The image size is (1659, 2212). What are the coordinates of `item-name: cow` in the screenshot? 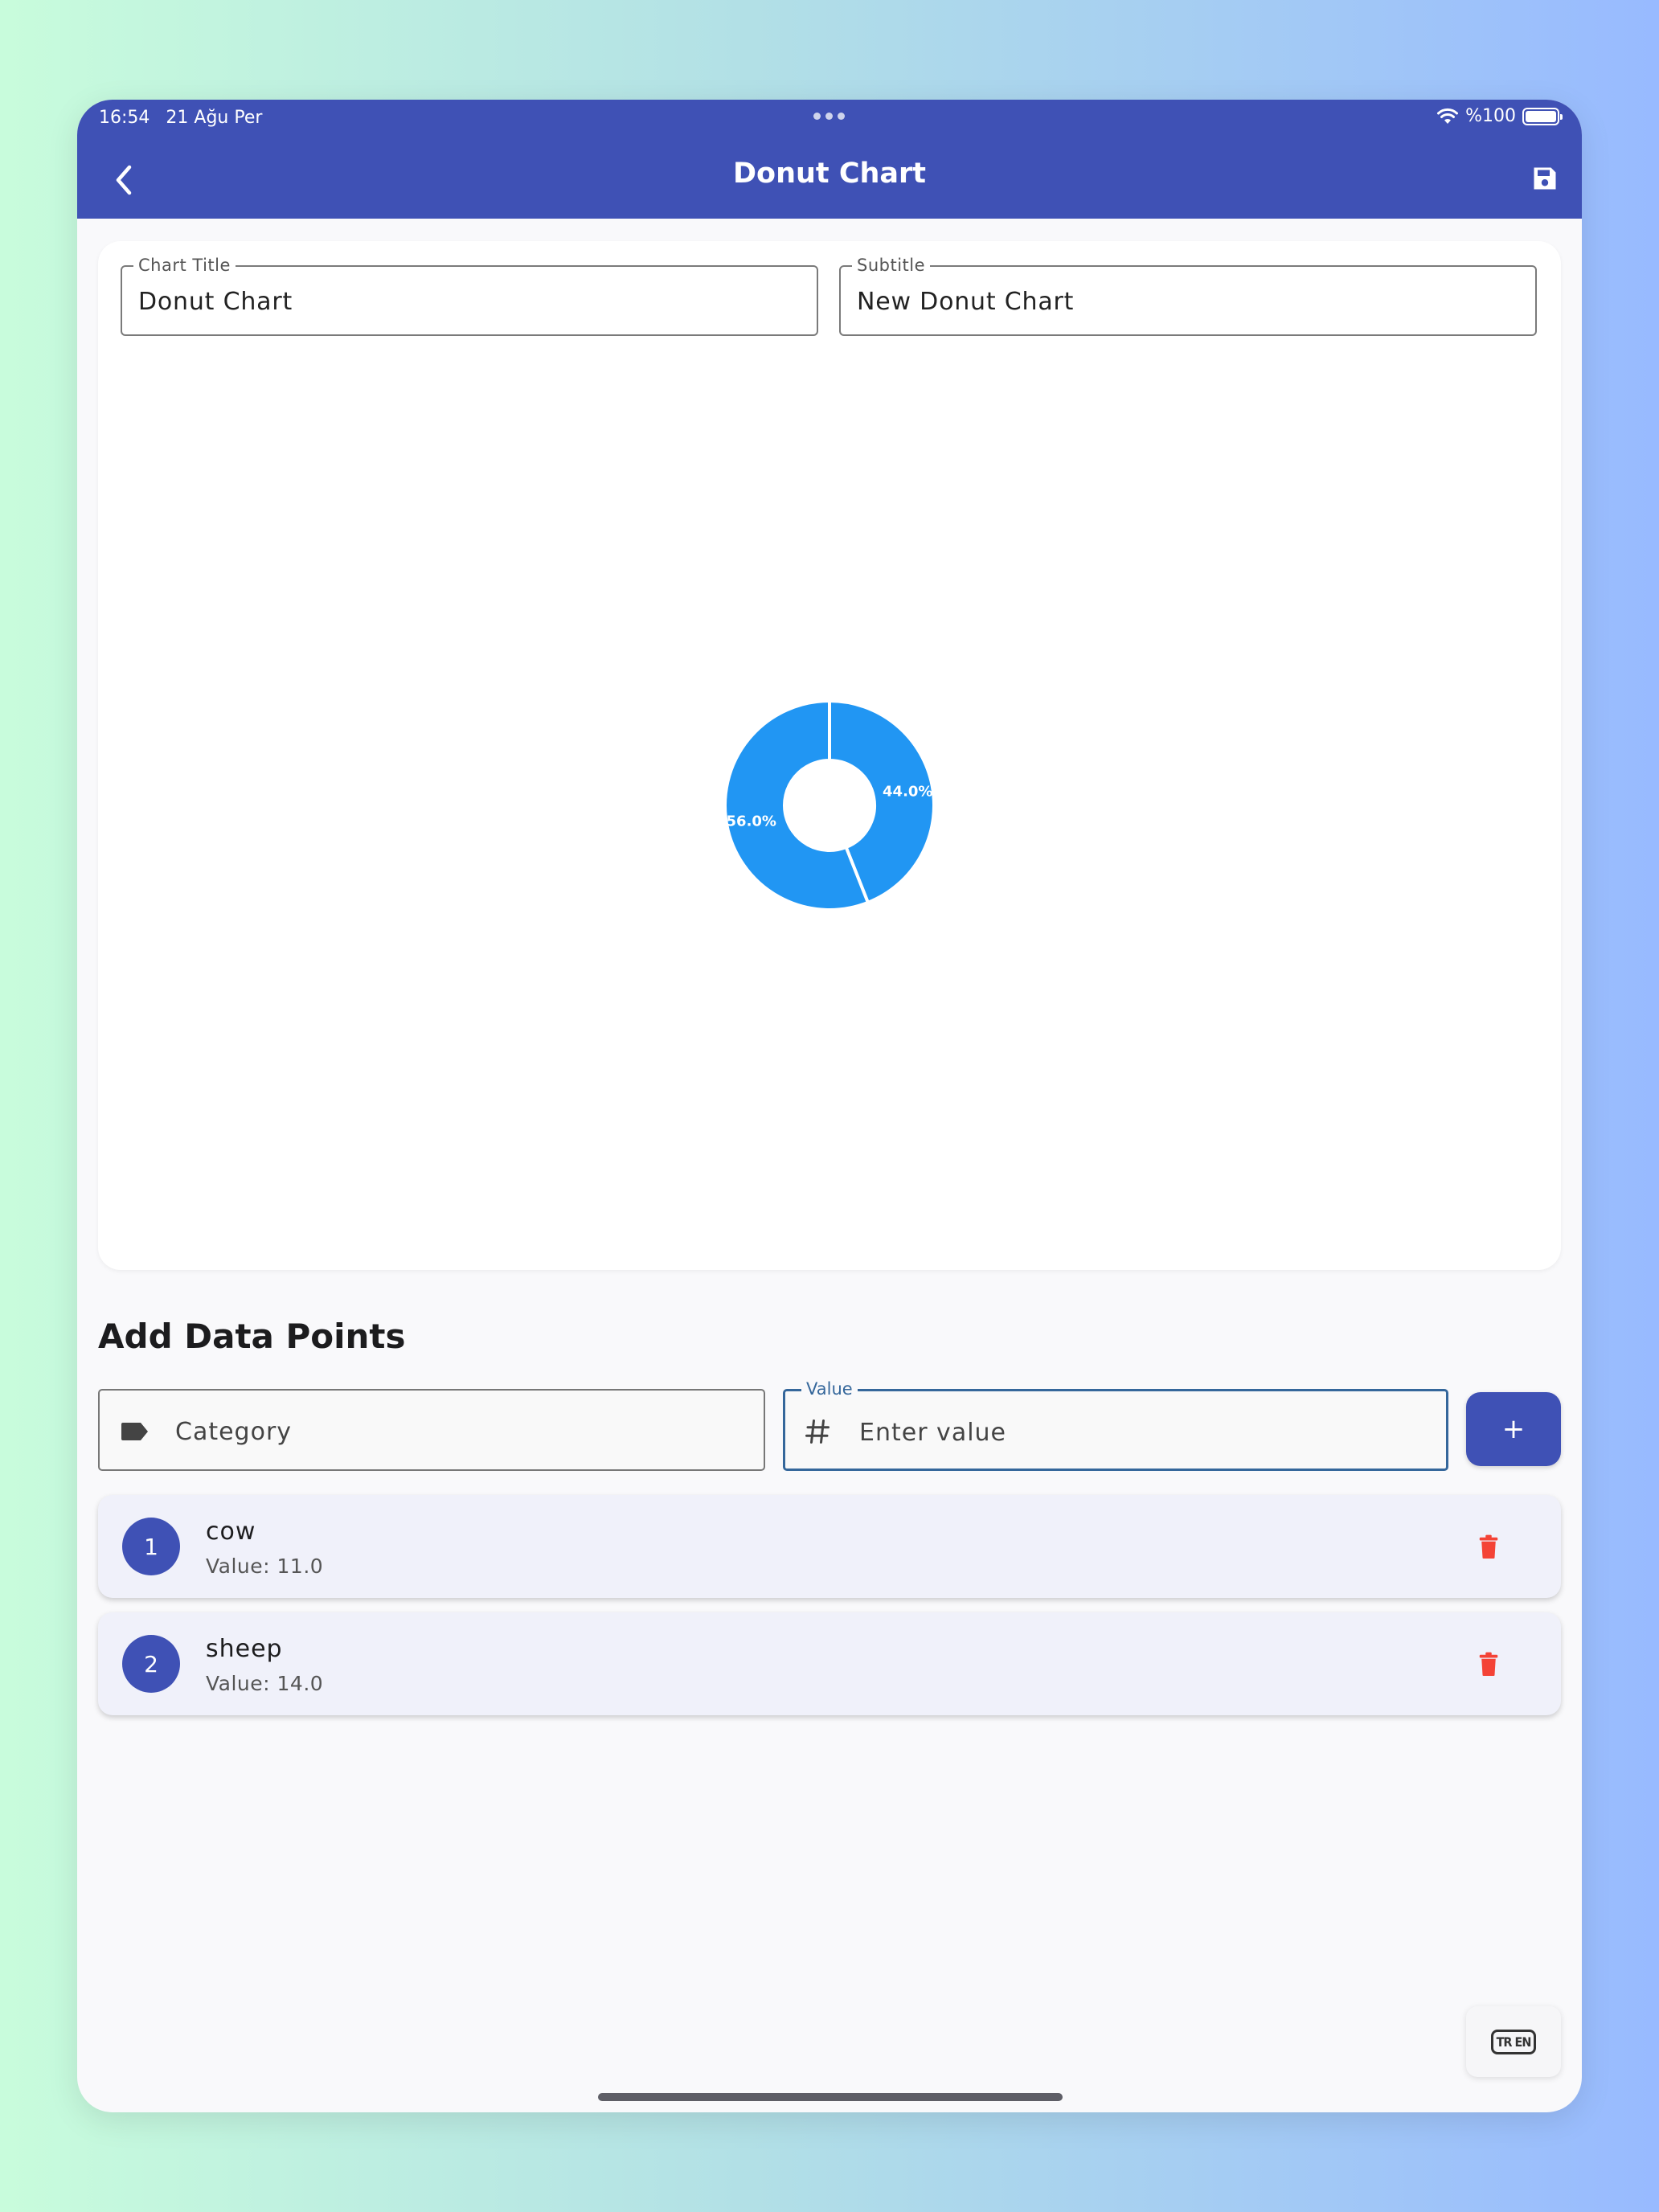 It's located at (231, 1532).